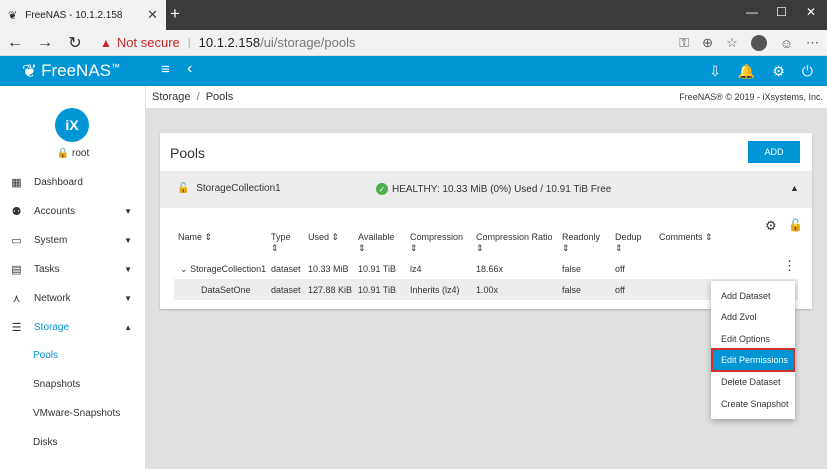  I want to click on not-secure-label: Not secure, so click(148, 42).